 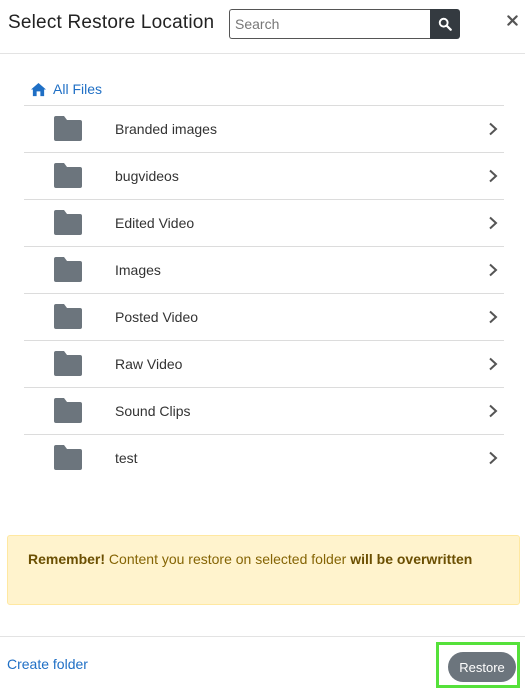 I want to click on breadcrumb-label: All Files, so click(x=78, y=89).